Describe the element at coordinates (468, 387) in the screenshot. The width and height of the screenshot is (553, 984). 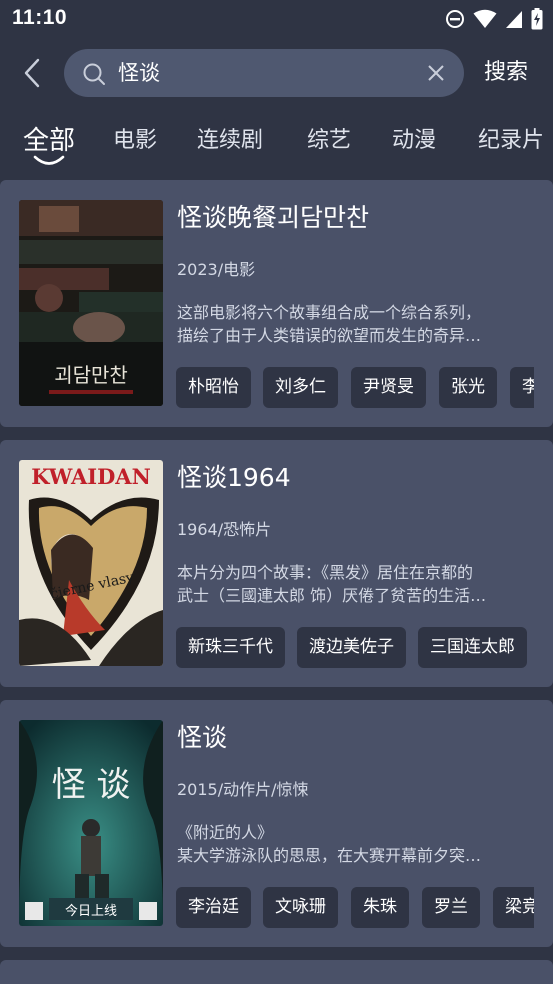
I see `actor-chip: 张光` at that location.